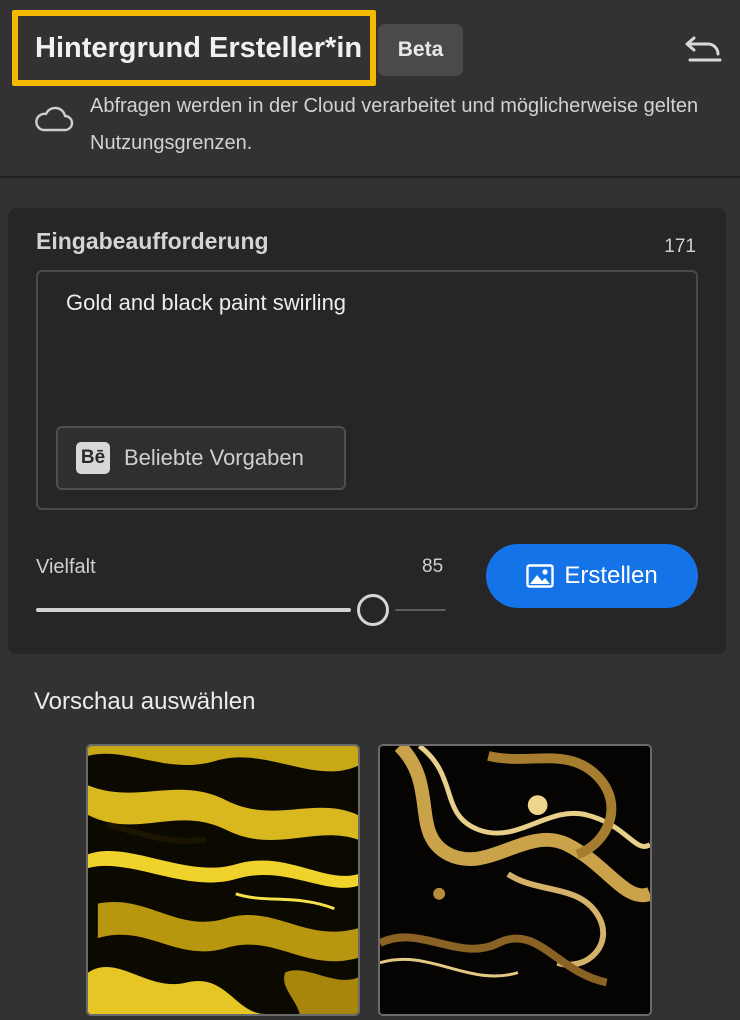 This screenshot has width=740, height=1020. I want to click on beta-badge: Beta, so click(420, 50).